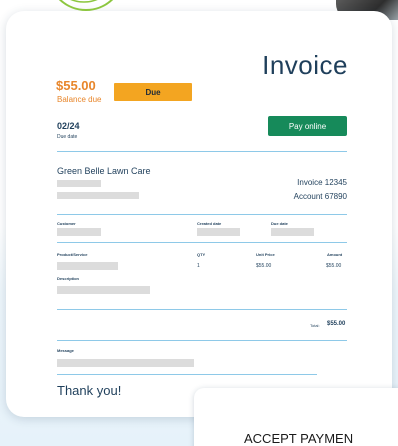  I want to click on product-header: Product/Service, so click(72, 254).